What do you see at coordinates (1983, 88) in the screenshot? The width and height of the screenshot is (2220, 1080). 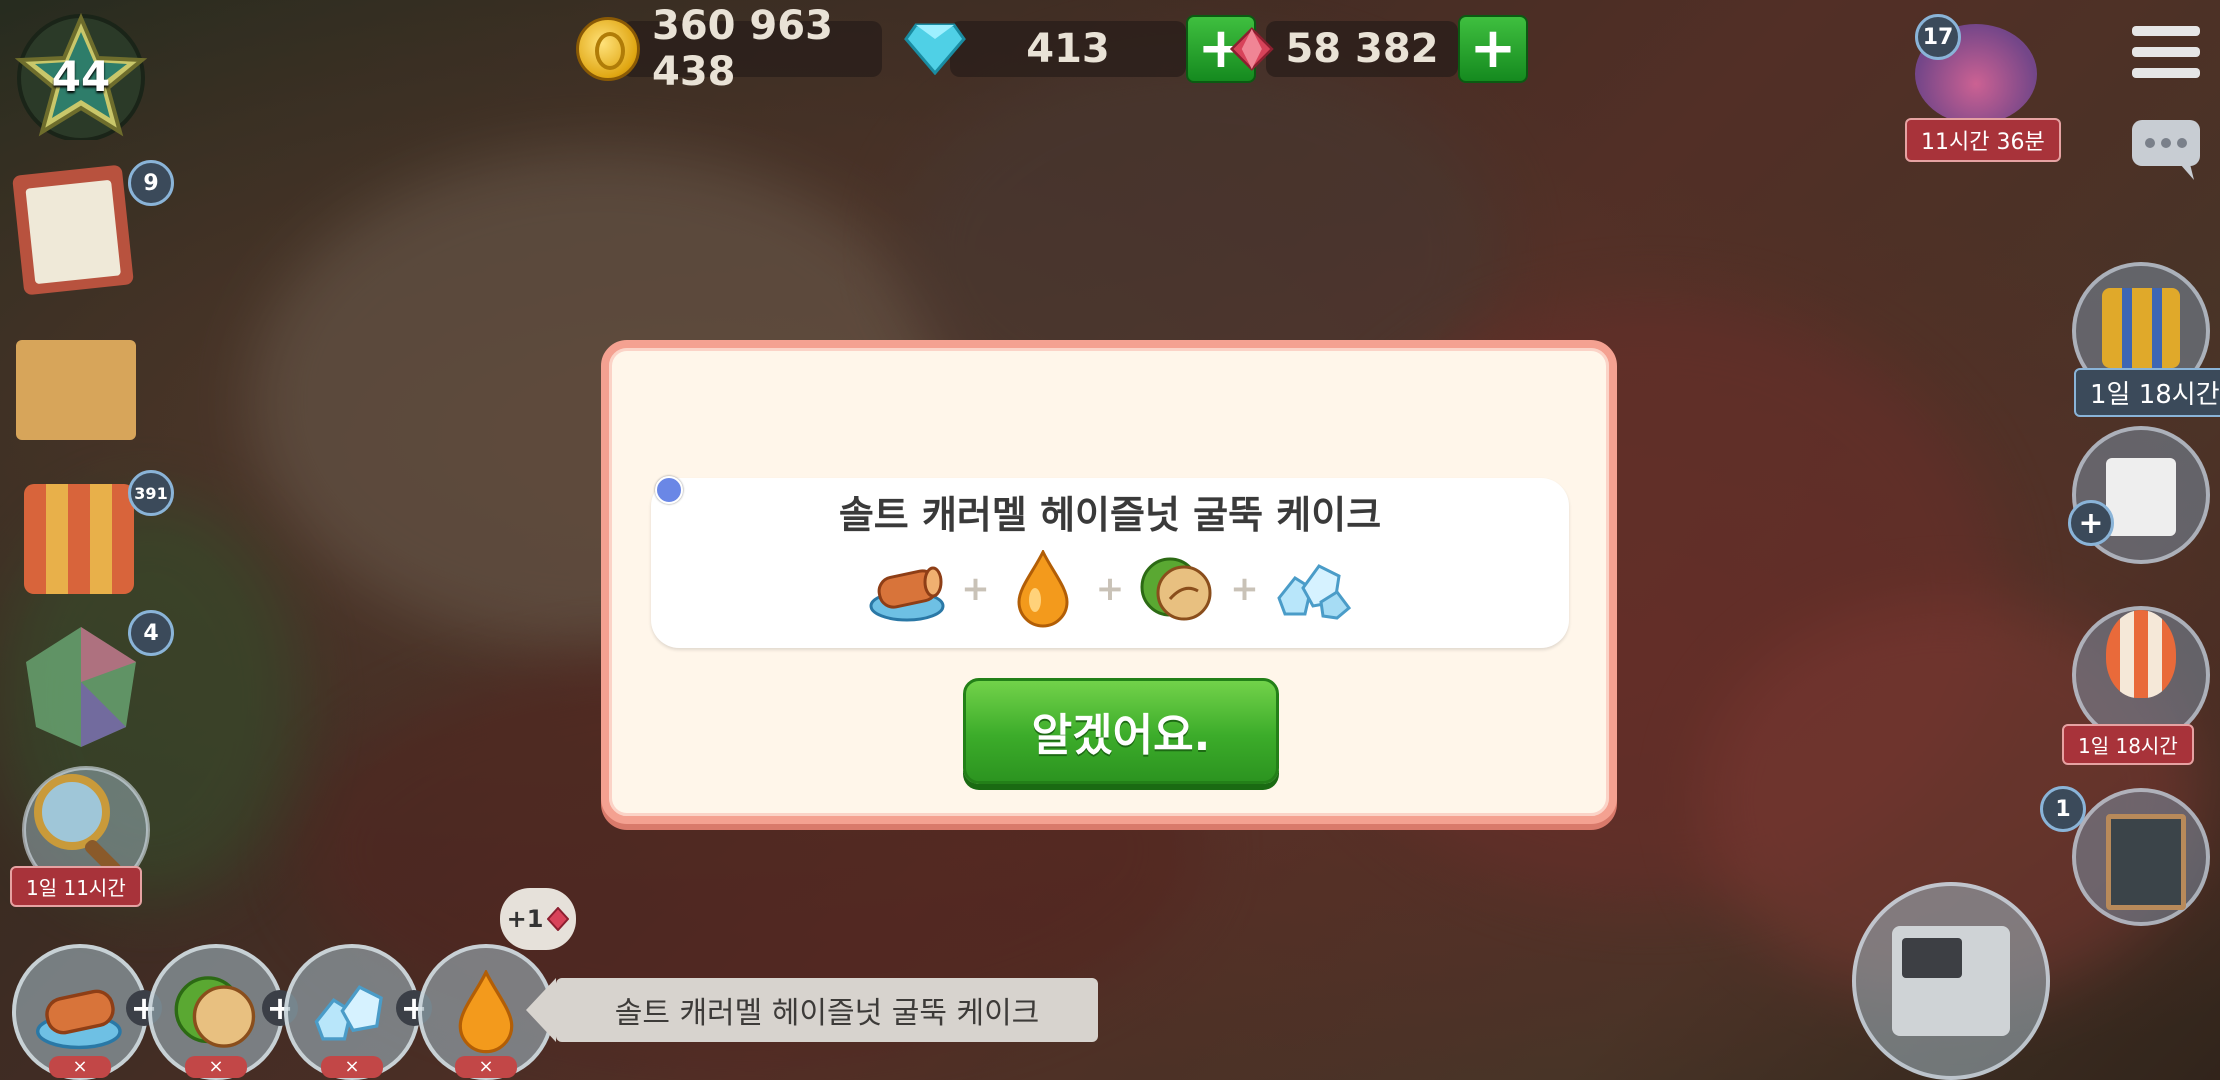 I see `event-button: 17 11시간 36분` at bounding box center [1983, 88].